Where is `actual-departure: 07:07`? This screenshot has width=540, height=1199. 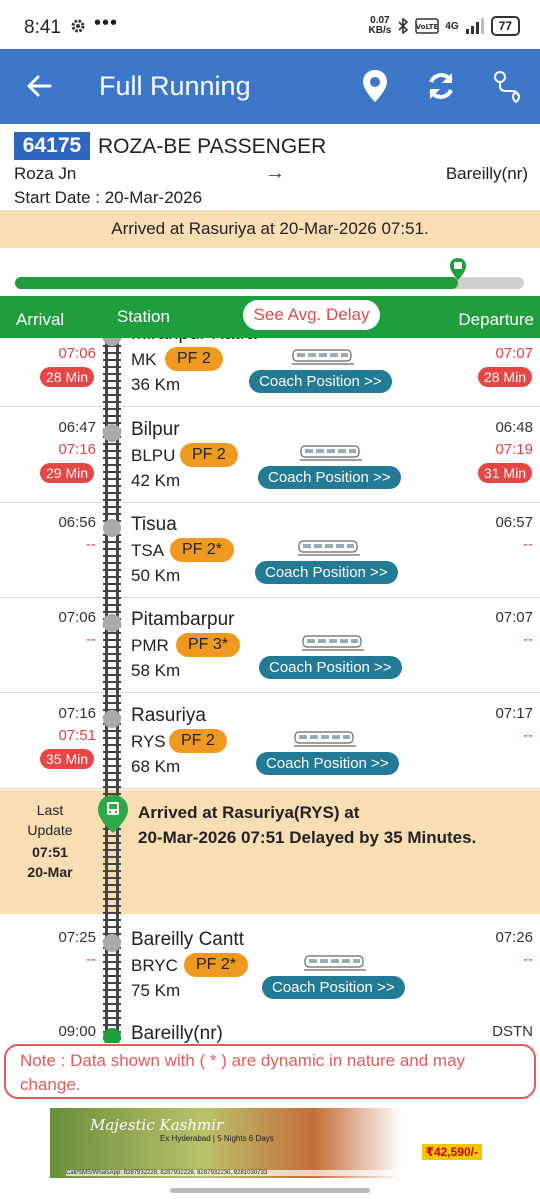
actual-departure: 07:07 is located at coordinates (514, 353).